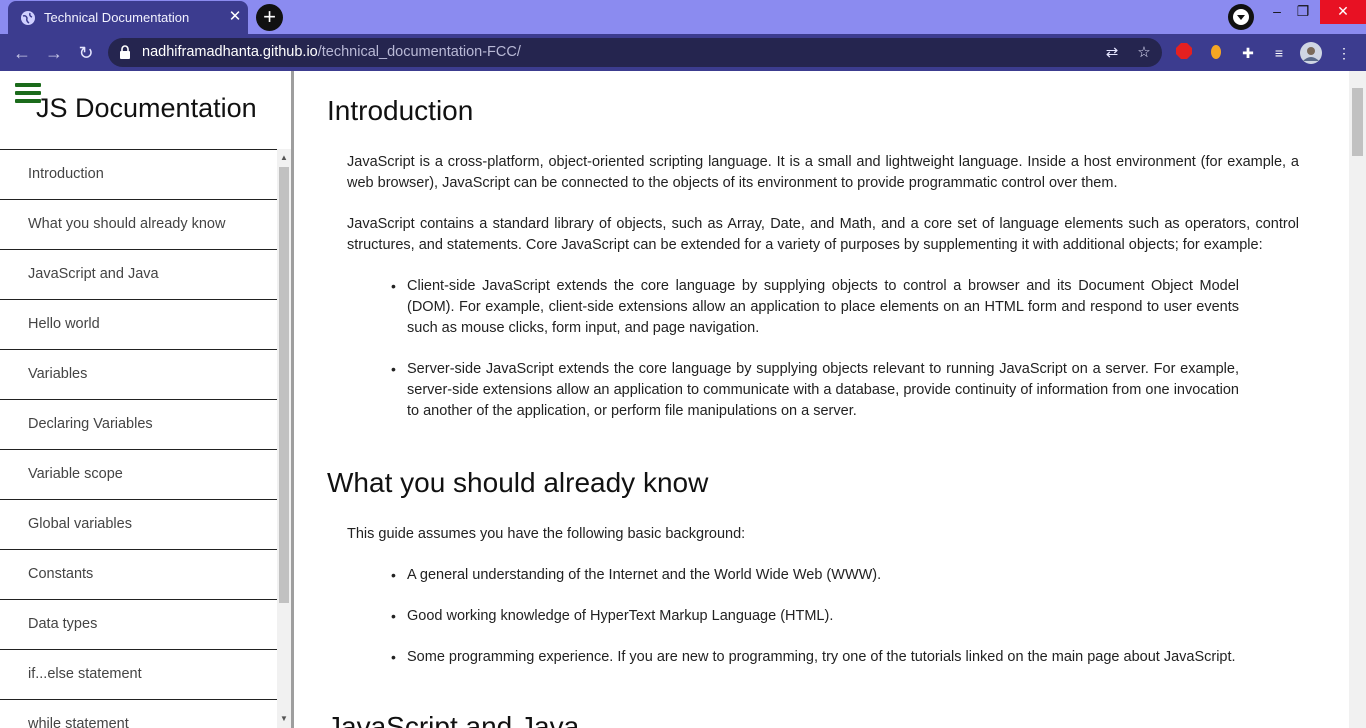  I want to click on extensions-puzzle-icon: ✚, so click(1248, 53).